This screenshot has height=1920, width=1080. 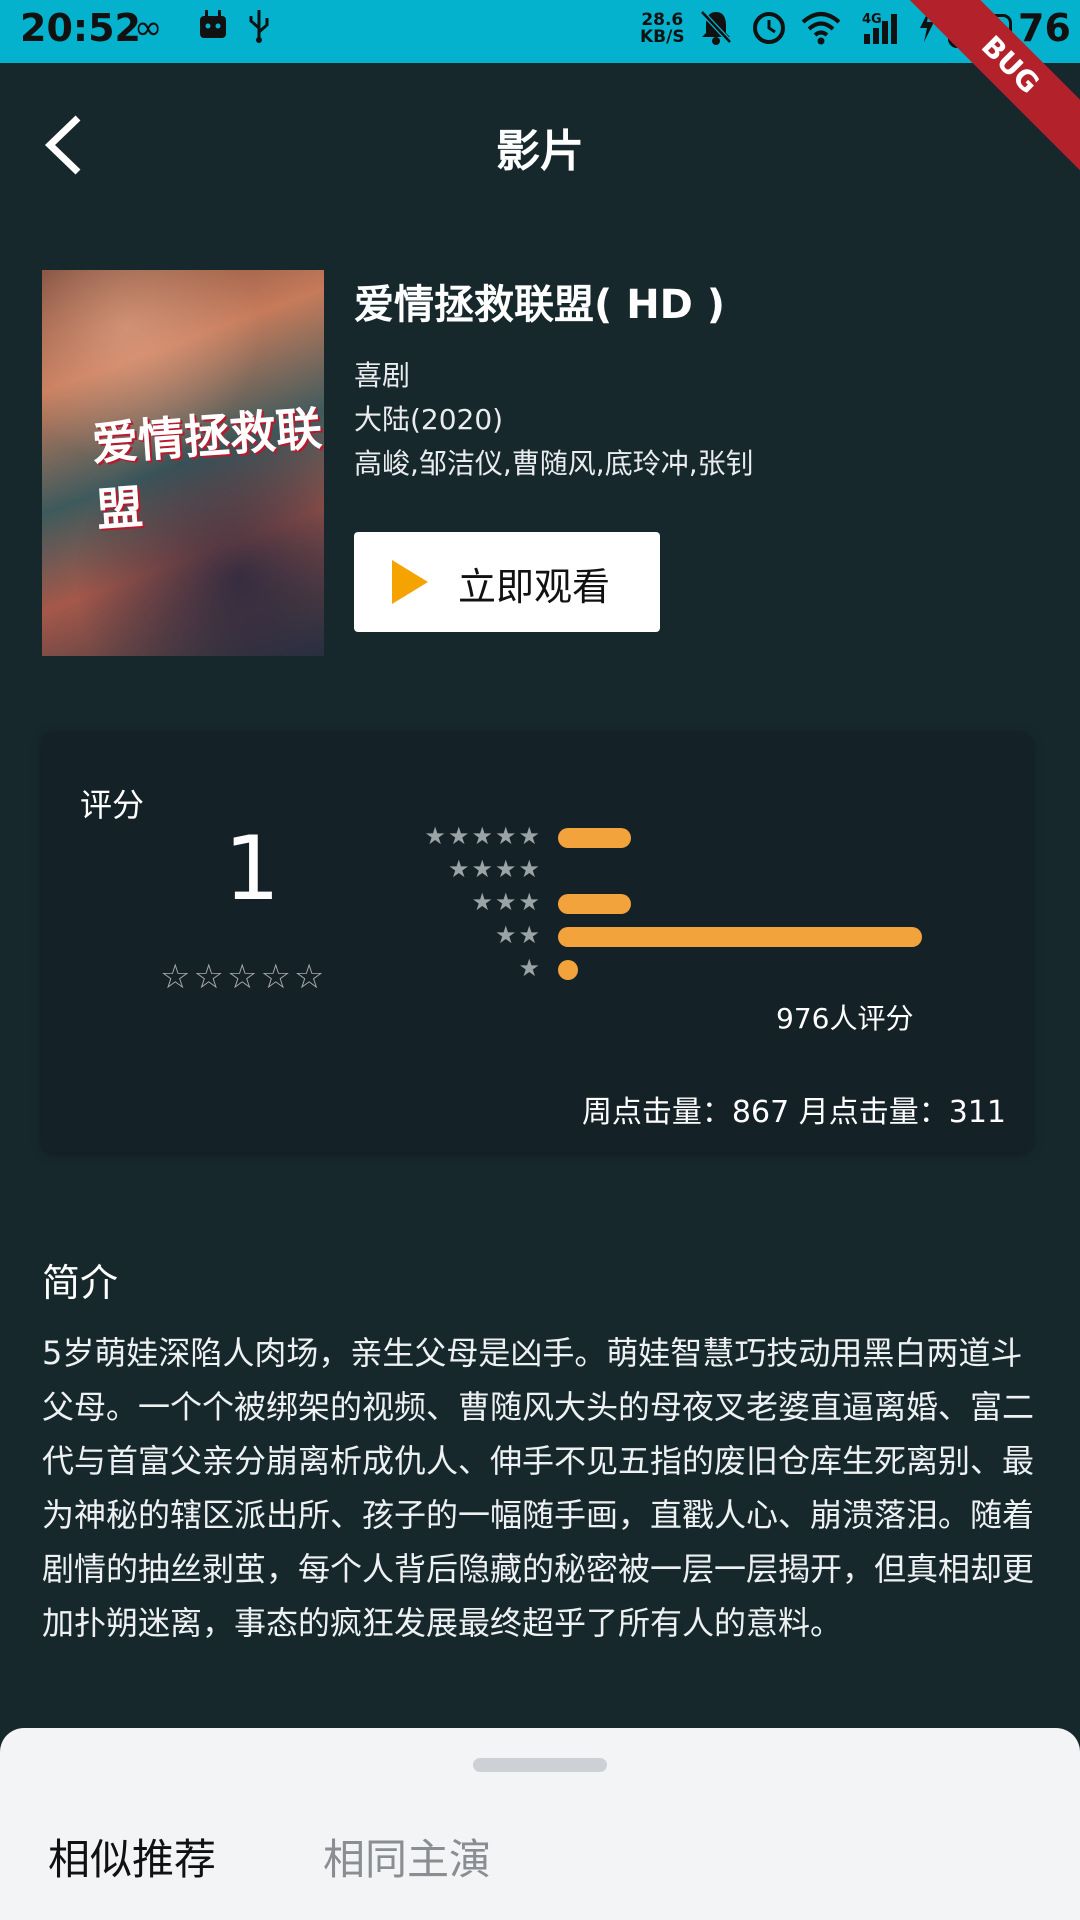 What do you see at coordinates (148, 28) in the screenshot?
I see `infinity-icon: ∞` at bounding box center [148, 28].